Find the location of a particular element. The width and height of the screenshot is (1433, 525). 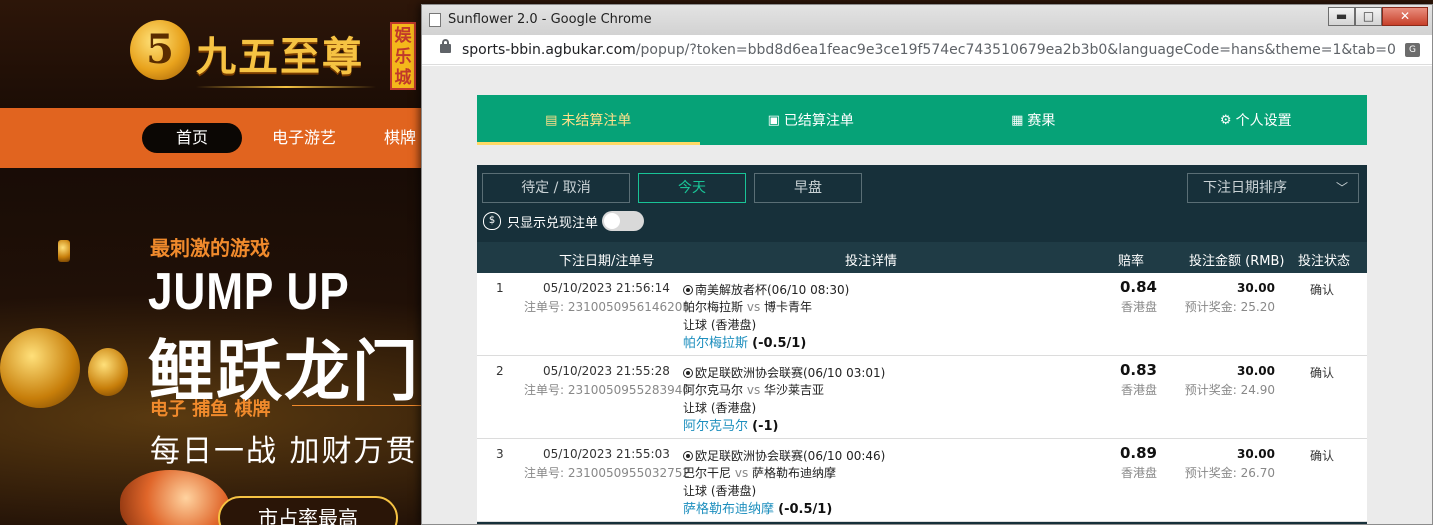

nav-item-home: 首页 is located at coordinates (192, 138).